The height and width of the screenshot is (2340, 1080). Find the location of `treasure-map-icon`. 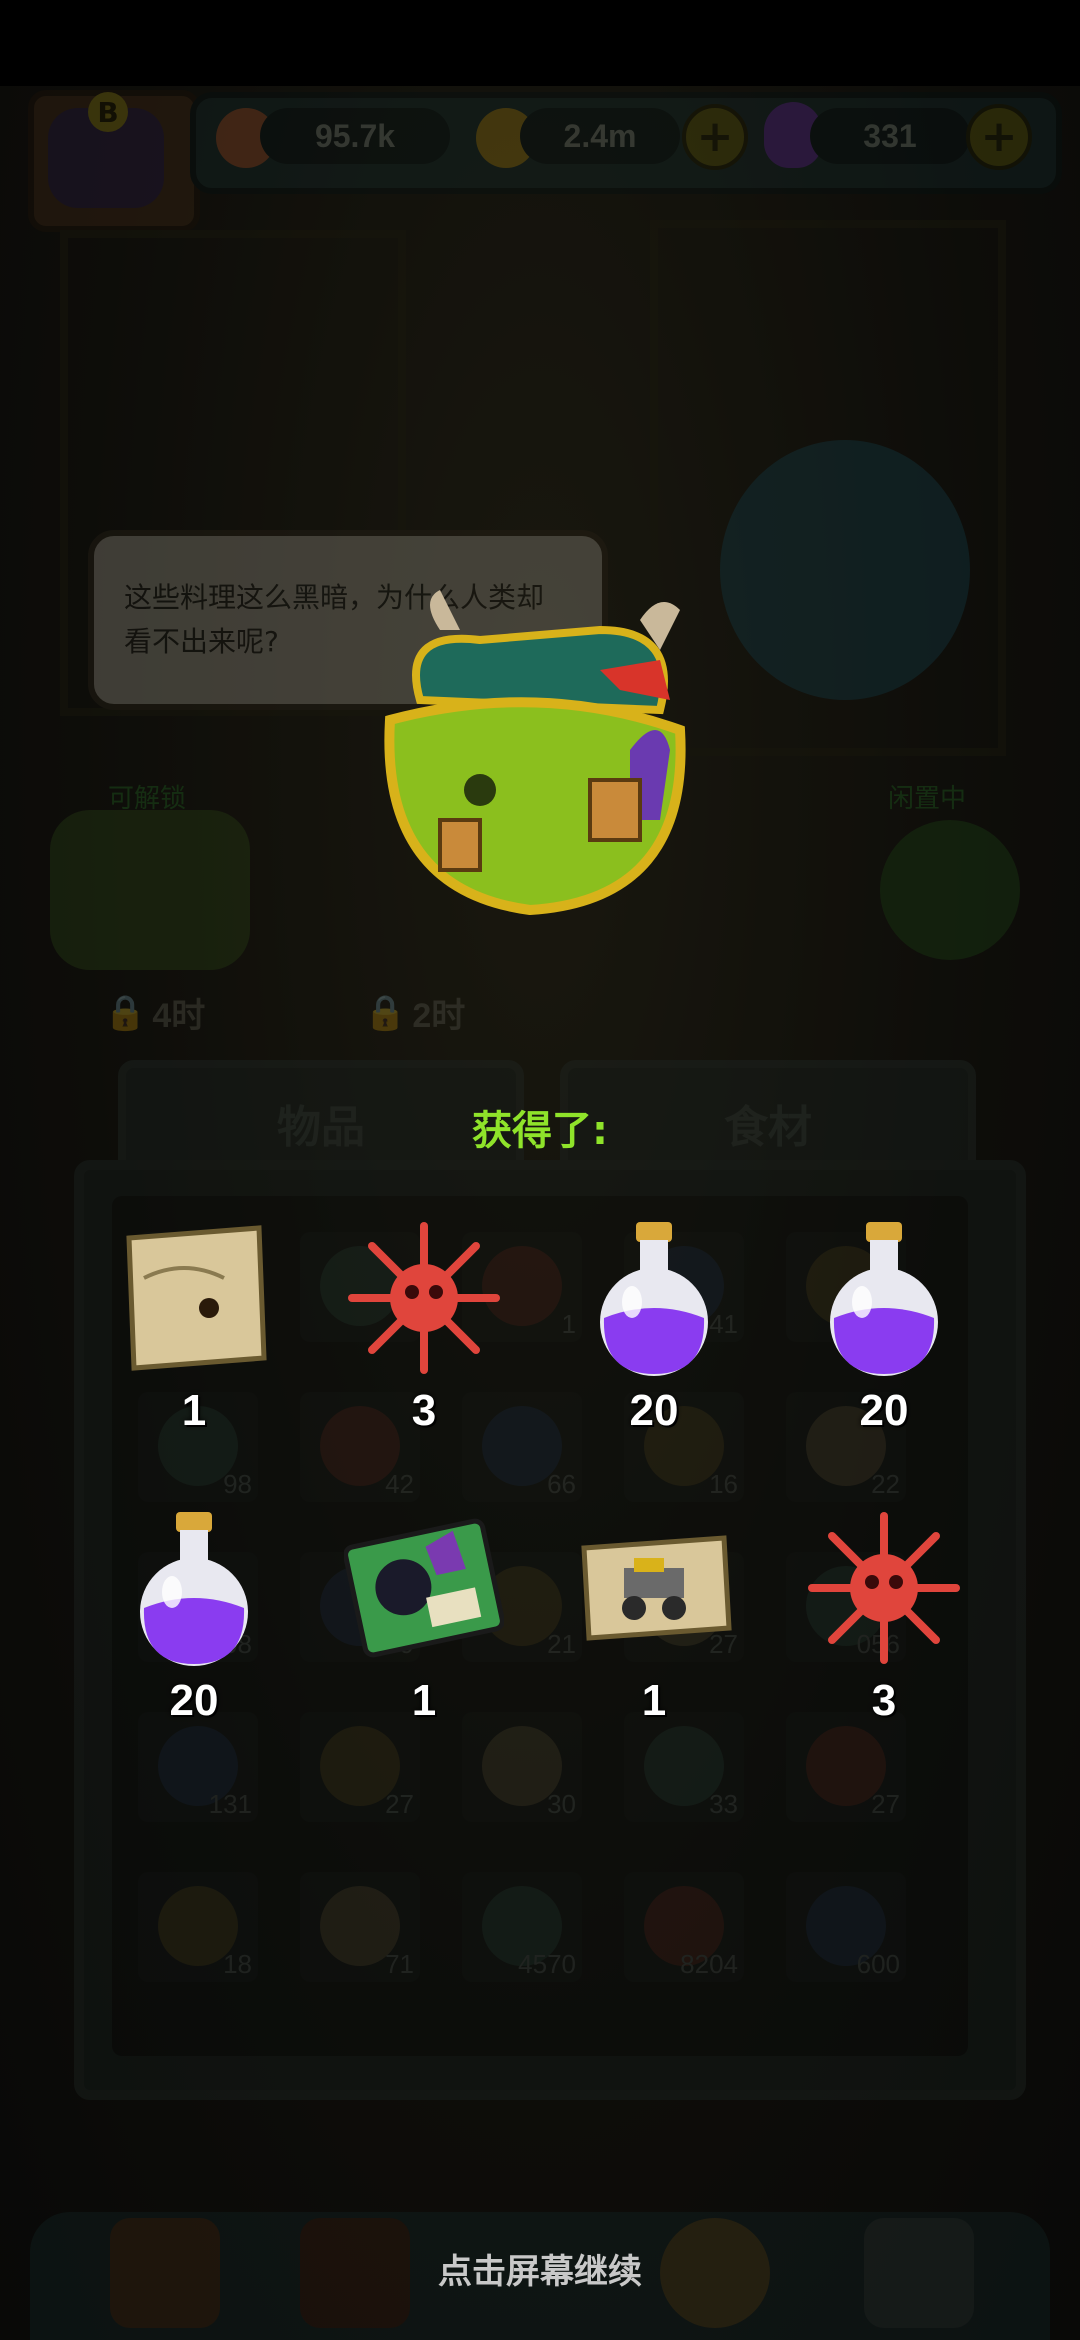

treasure-map-icon is located at coordinates (196, 1298).